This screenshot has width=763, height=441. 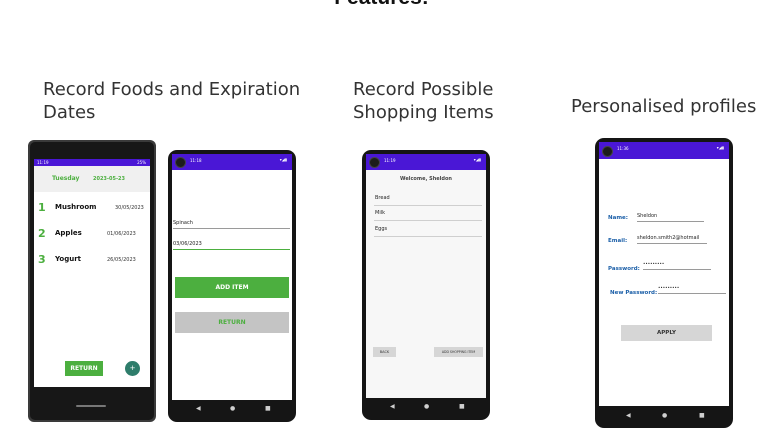 I want to click on food-name-input: Spinach, so click(x=183, y=223).